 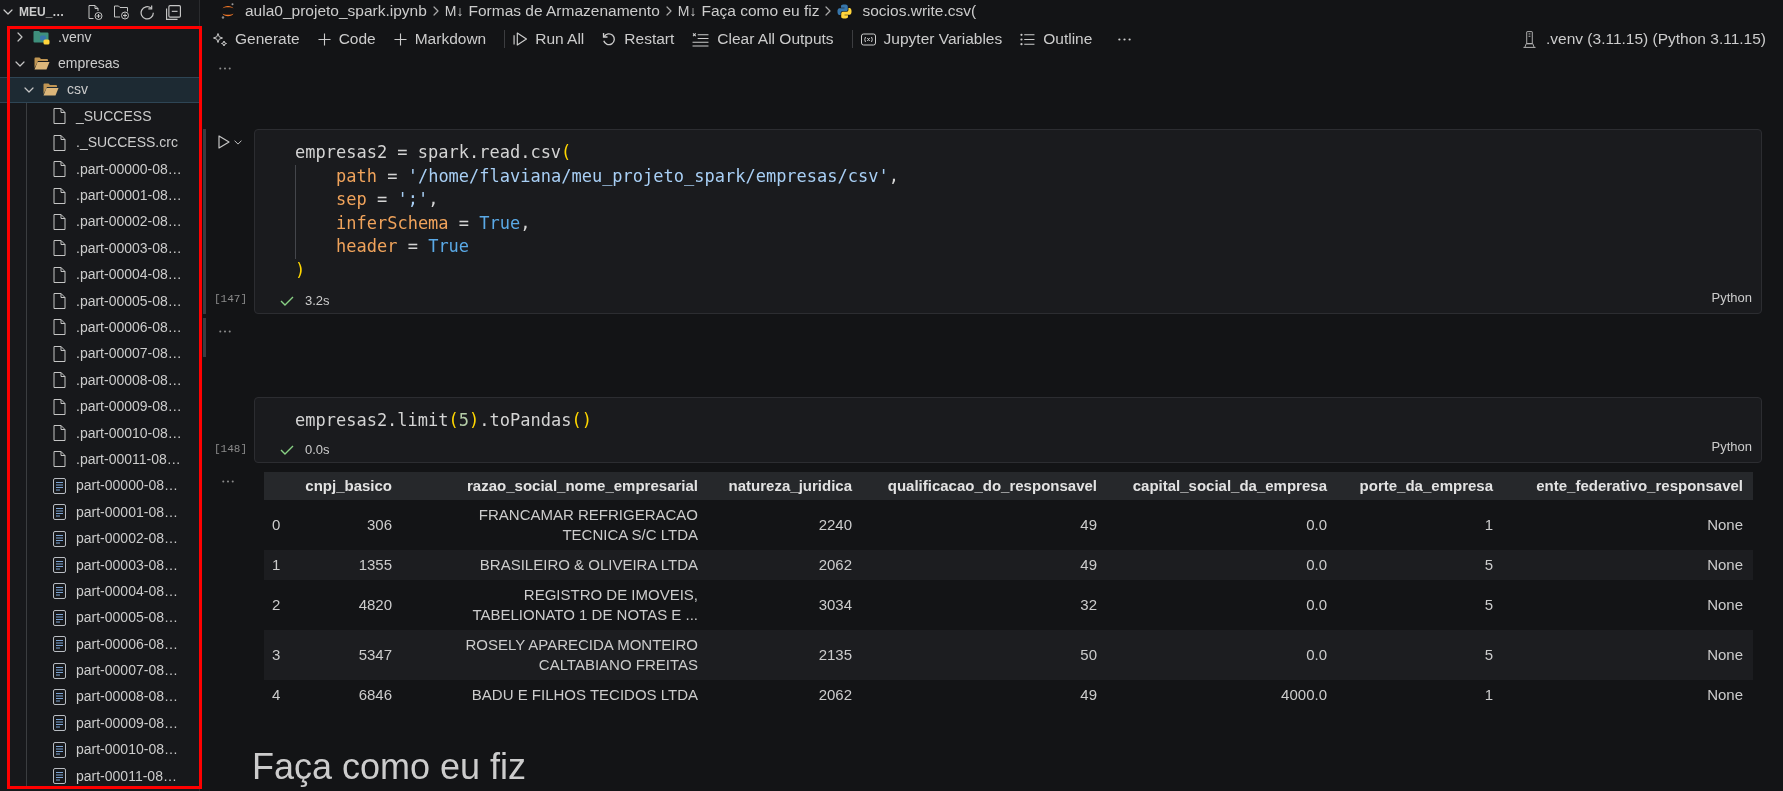 I want to click on code-line: inferSchema = True,, so click(x=1028, y=223).